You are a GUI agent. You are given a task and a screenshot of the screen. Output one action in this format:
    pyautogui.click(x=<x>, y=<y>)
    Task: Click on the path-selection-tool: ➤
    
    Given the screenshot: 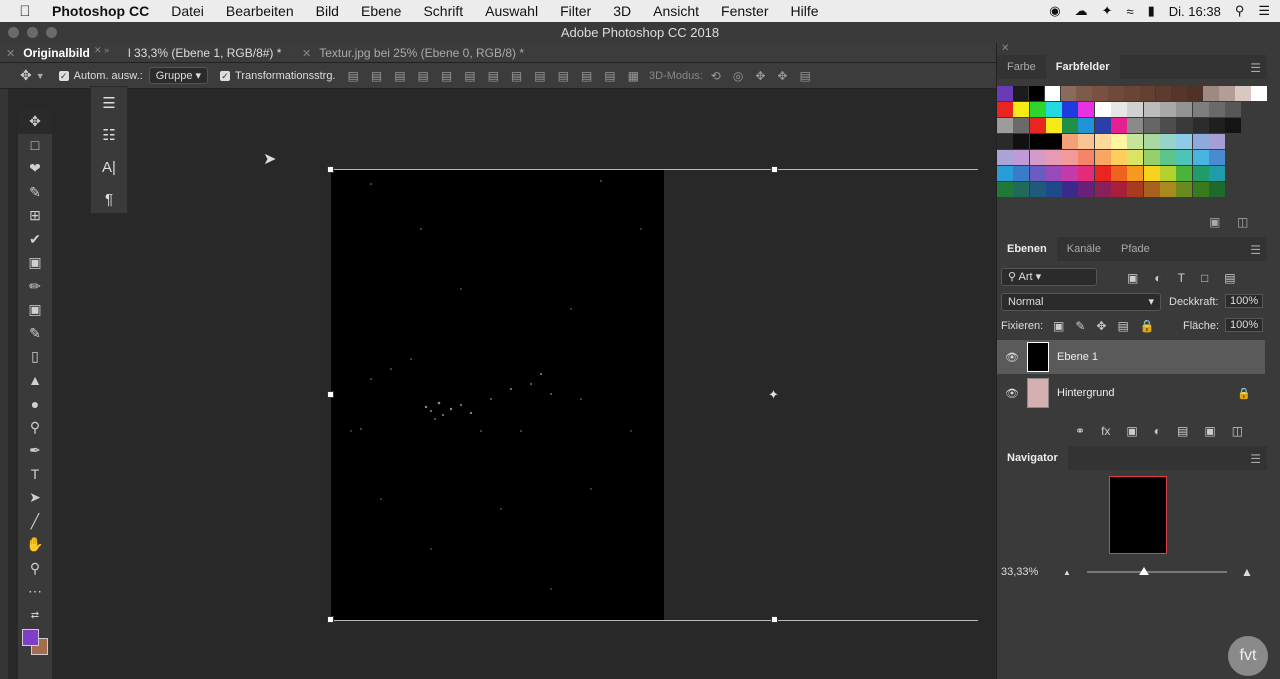 What is the action you would take?
    pyautogui.click(x=35, y=498)
    